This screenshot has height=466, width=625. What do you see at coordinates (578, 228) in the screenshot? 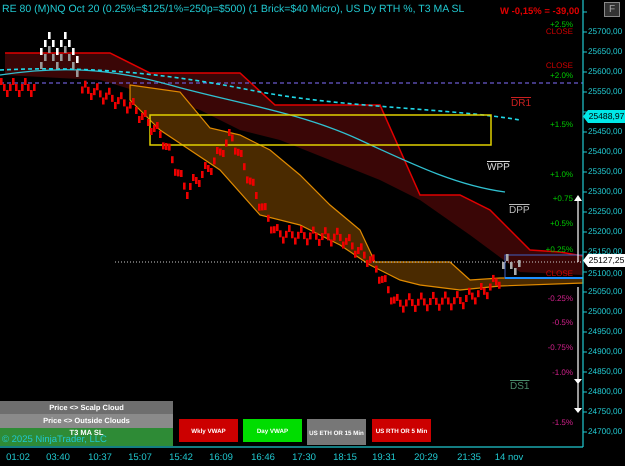
I see `up-arrow` at bounding box center [578, 228].